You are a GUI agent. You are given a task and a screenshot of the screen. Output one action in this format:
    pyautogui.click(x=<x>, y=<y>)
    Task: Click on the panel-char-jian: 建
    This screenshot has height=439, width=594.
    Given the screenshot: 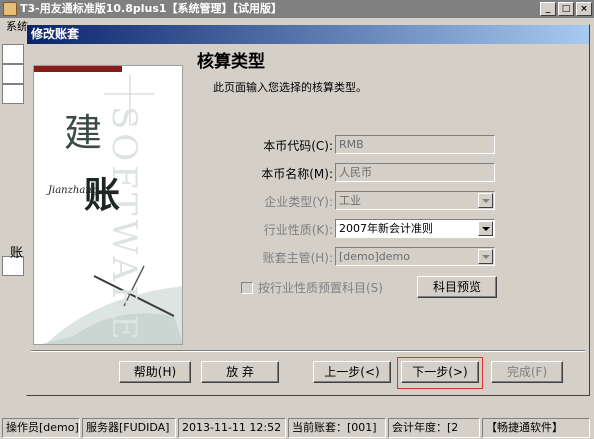 What is the action you would take?
    pyautogui.click(x=83, y=133)
    